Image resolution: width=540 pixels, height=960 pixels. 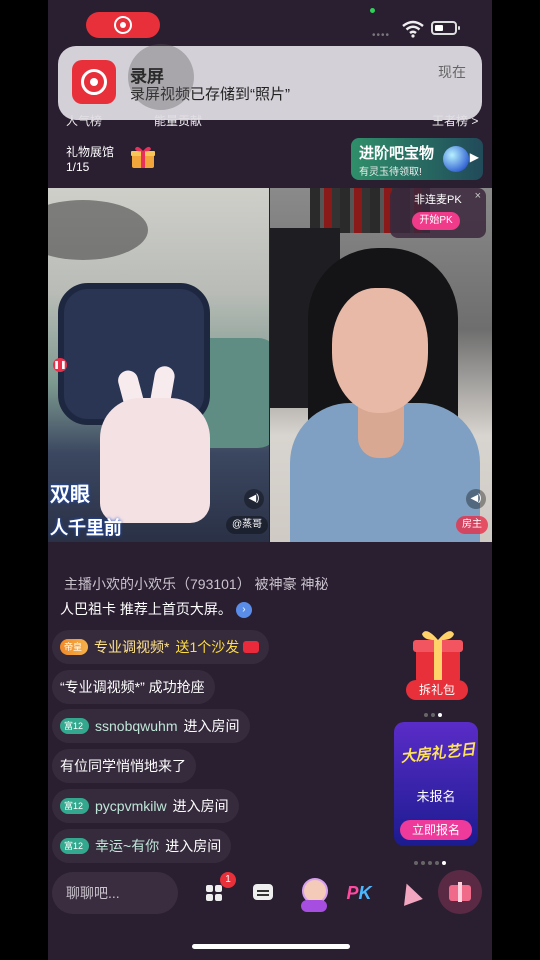 I want to click on bunny-pillow-shape, so click(x=155, y=460).